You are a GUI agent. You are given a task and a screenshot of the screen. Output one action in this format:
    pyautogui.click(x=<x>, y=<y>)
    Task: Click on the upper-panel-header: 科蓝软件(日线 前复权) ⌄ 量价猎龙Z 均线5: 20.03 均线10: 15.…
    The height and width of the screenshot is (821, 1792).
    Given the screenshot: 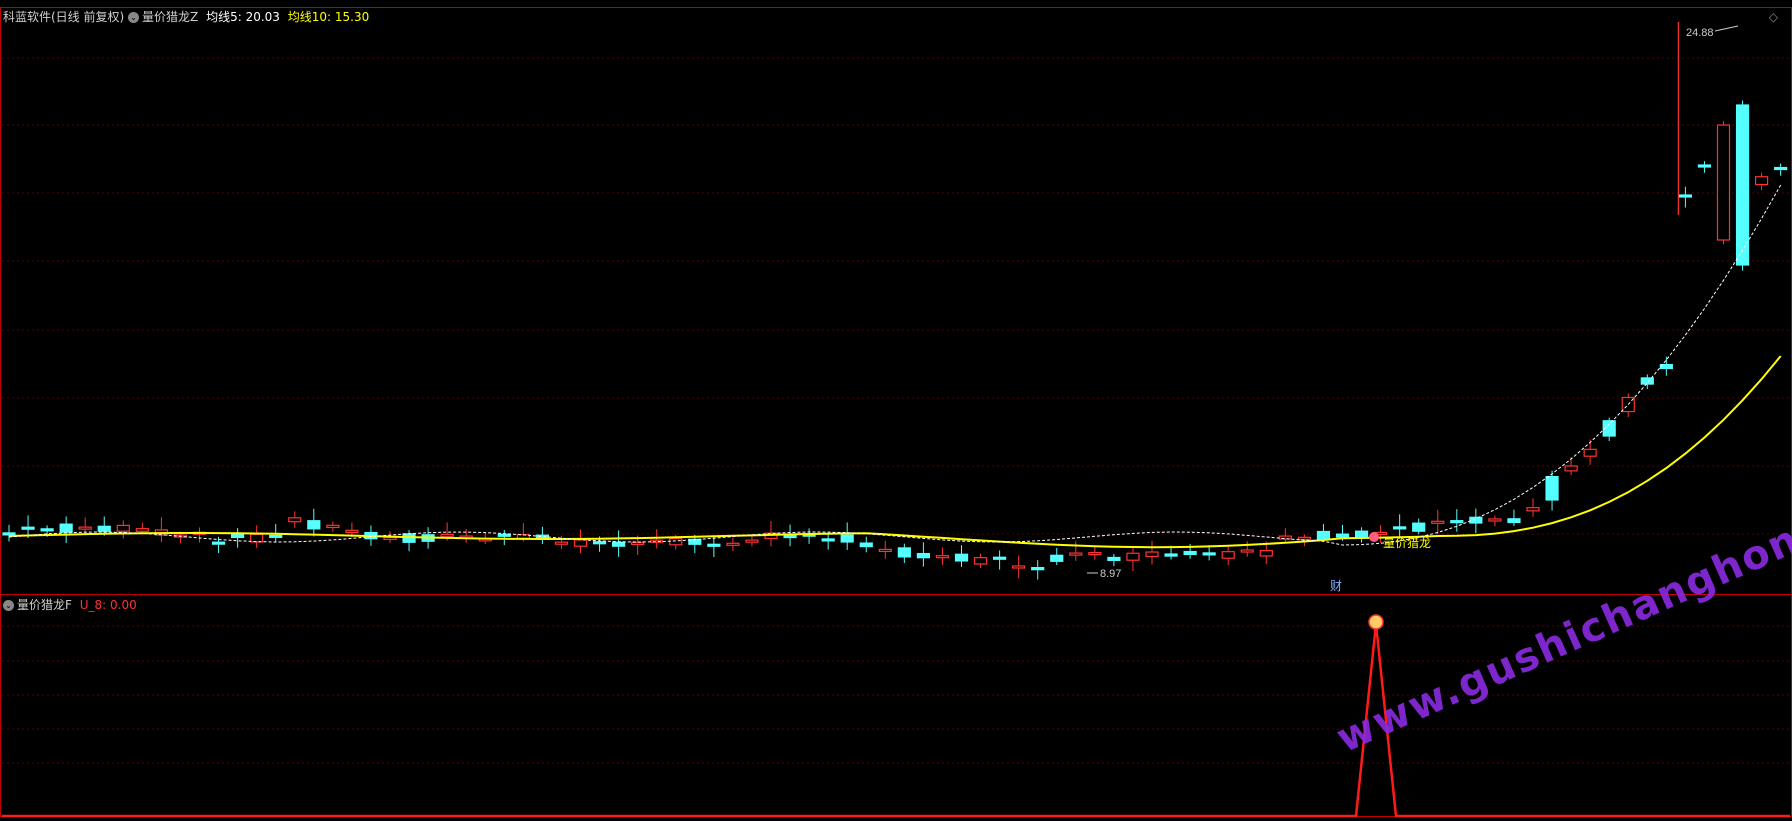 What is the action you would take?
    pyautogui.click(x=186, y=16)
    